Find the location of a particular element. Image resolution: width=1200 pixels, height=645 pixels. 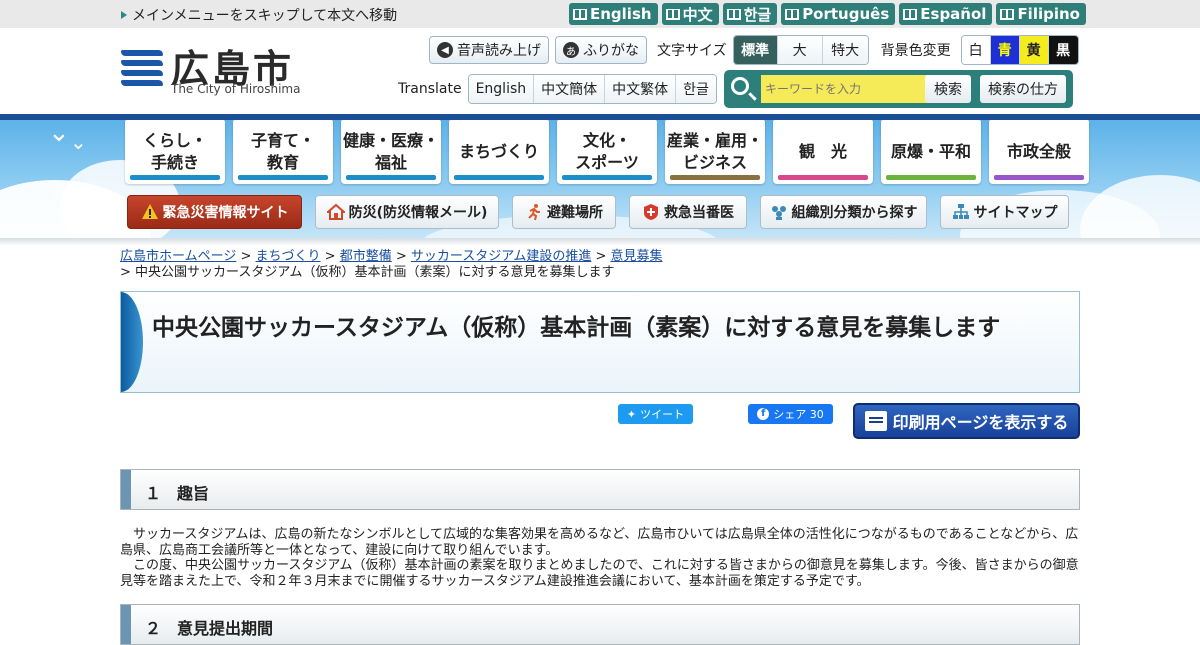

lang-portuguese: Português is located at coordinates (838, 14).